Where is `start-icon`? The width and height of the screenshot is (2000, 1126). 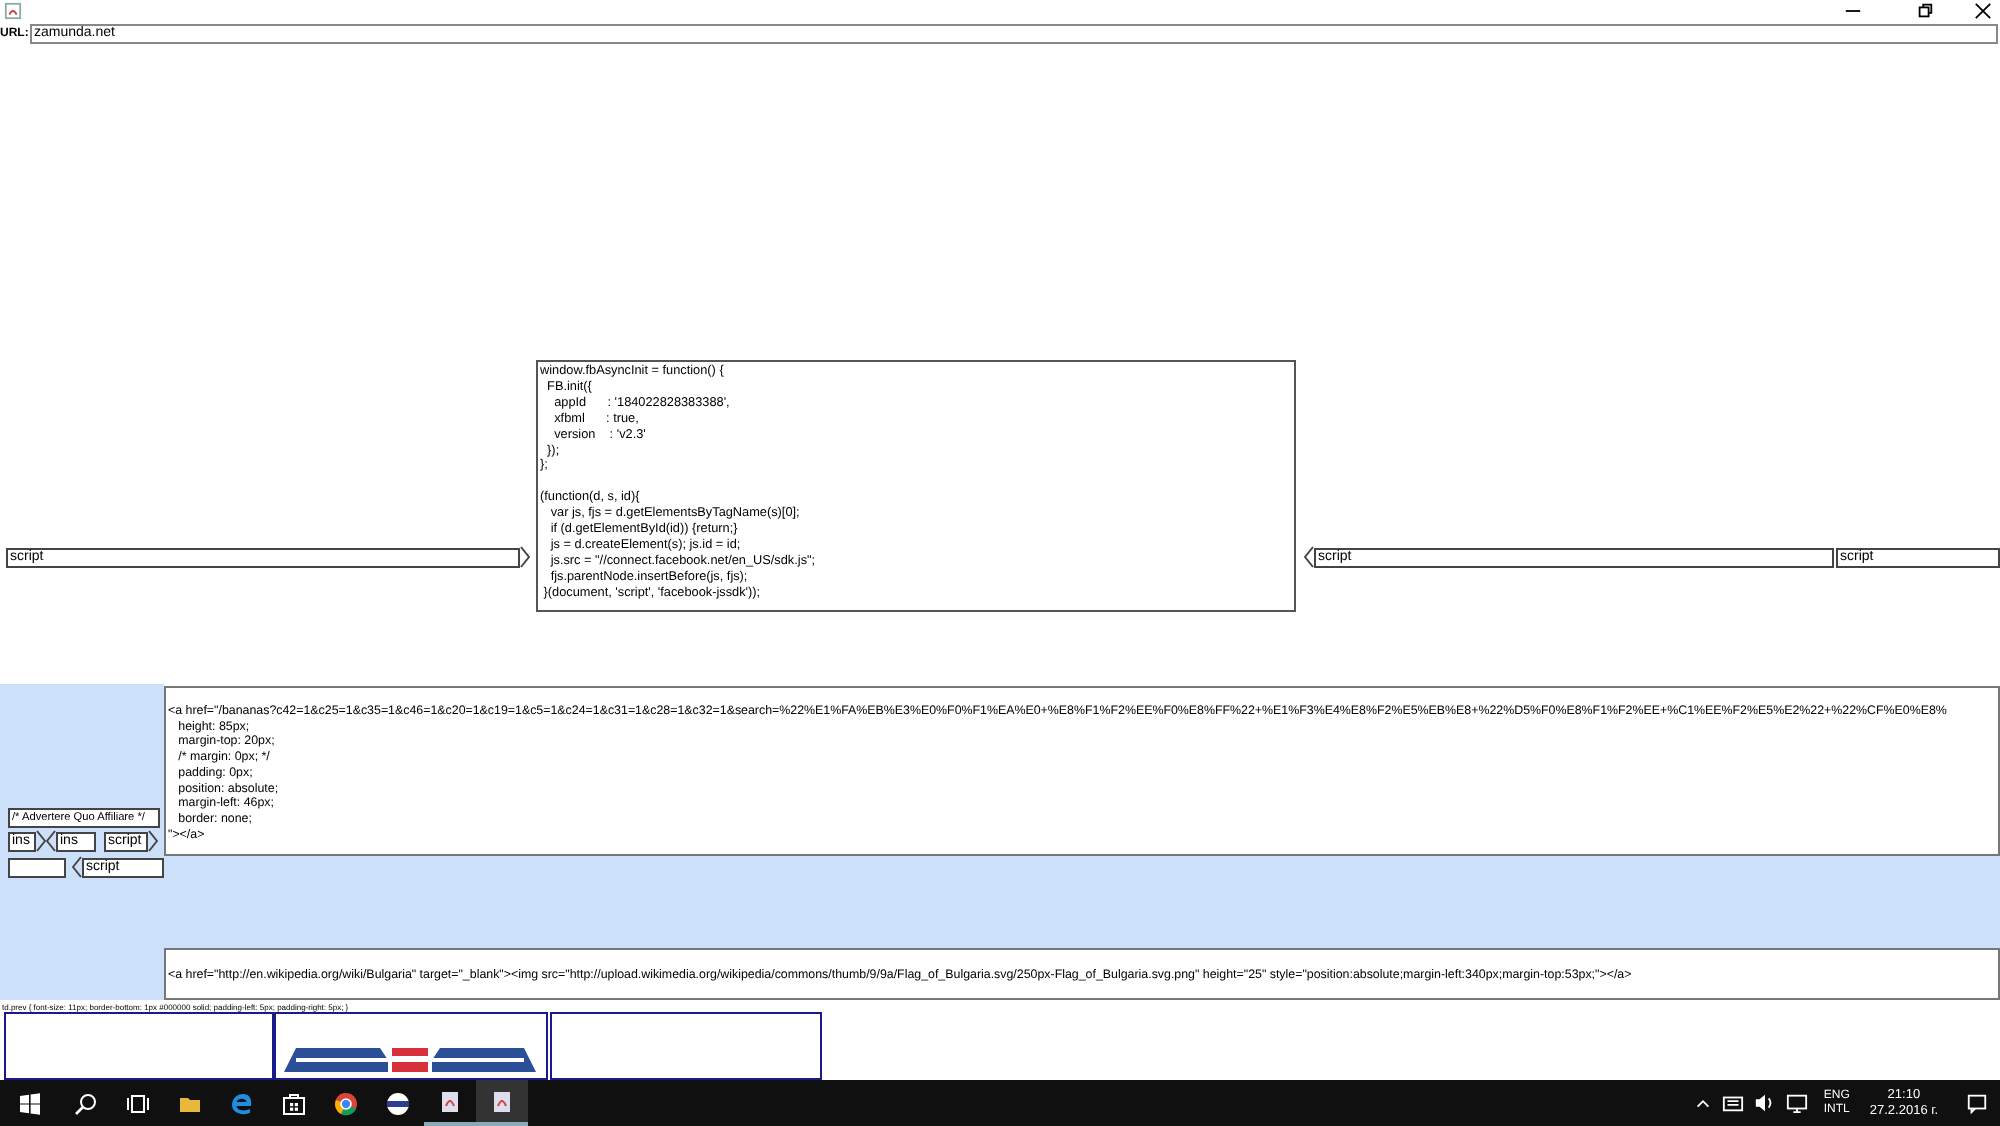 start-icon is located at coordinates (30, 1103).